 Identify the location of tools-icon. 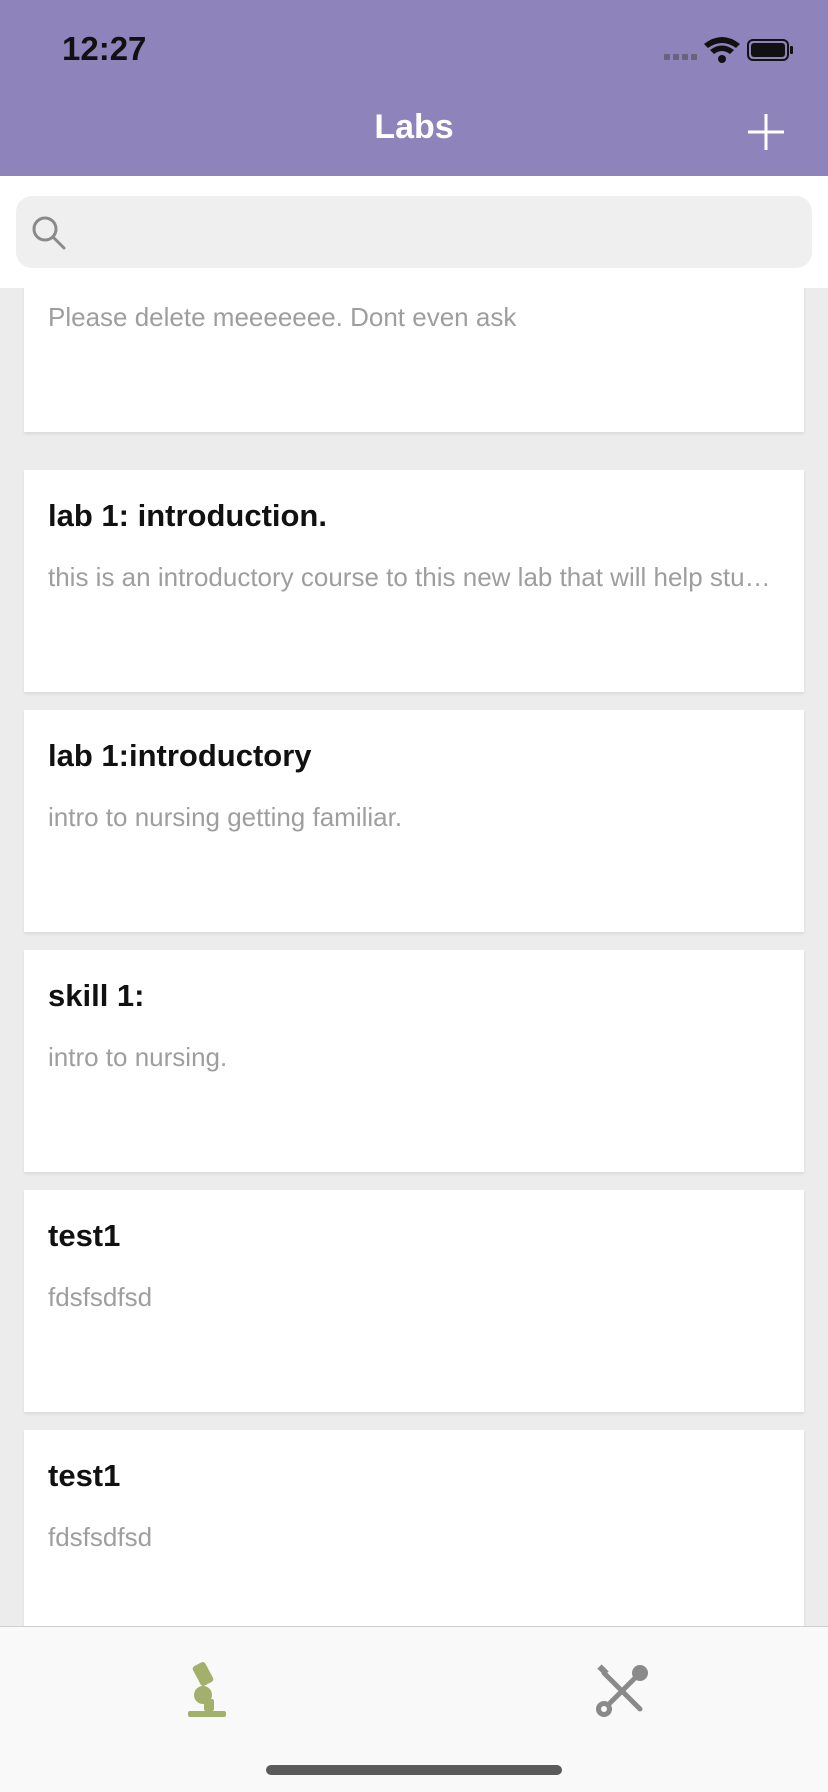
(622, 1690).